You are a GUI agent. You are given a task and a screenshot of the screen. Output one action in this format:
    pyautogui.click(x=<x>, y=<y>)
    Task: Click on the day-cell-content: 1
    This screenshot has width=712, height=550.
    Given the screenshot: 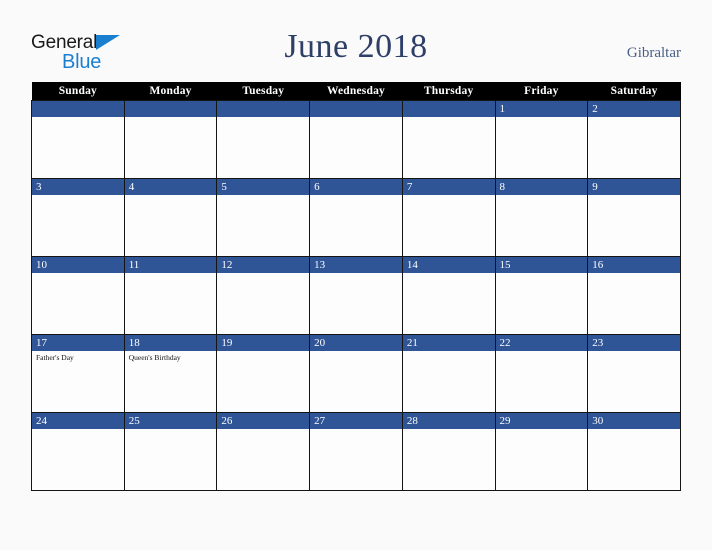 What is the action you would take?
    pyautogui.click(x=541, y=139)
    